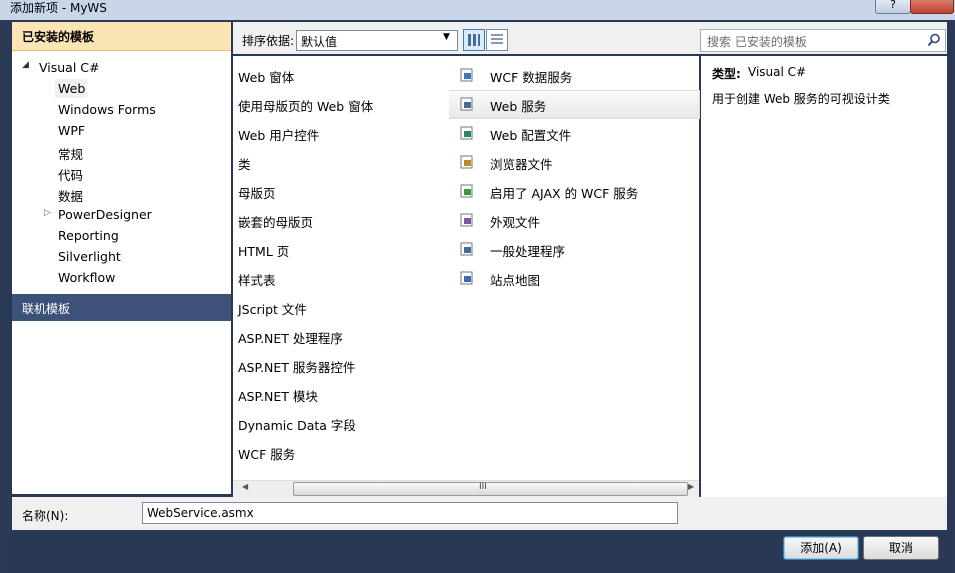 The width and height of the screenshot is (955, 573). I want to click on tree-item: Workflow, so click(86, 277).